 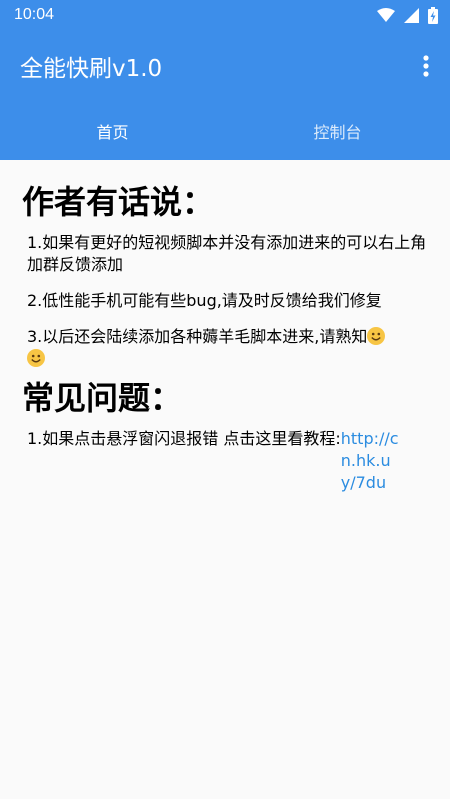 What do you see at coordinates (227, 348) in the screenshot?
I see `author-item-3: 3.以后还会陆续添加各种薅羊毛脚本进来,请熟知` at bounding box center [227, 348].